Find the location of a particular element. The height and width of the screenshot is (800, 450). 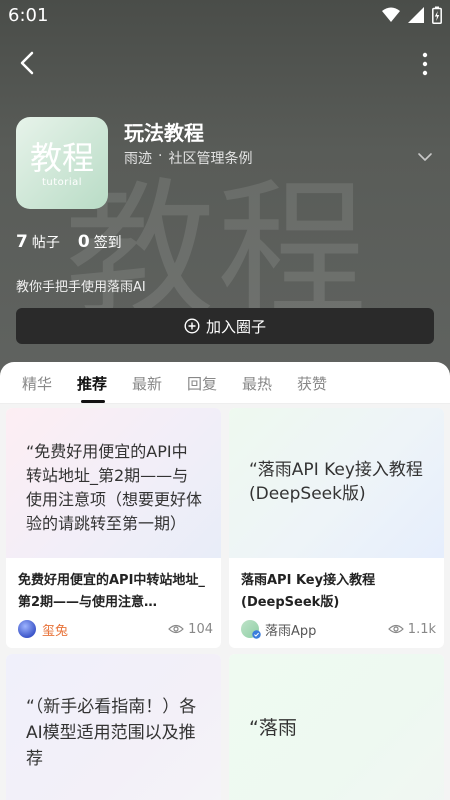

circle-description: 教你手把手使用落雨AI is located at coordinates (81, 287).